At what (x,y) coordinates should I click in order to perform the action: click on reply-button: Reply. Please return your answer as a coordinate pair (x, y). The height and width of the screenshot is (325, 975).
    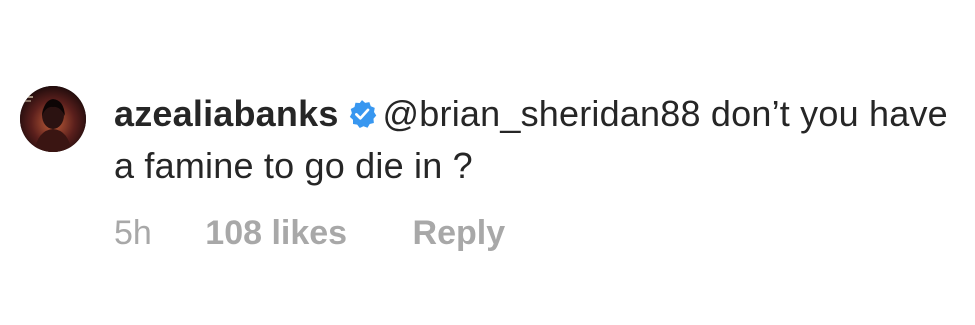
    Looking at the image, I should click on (459, 233).